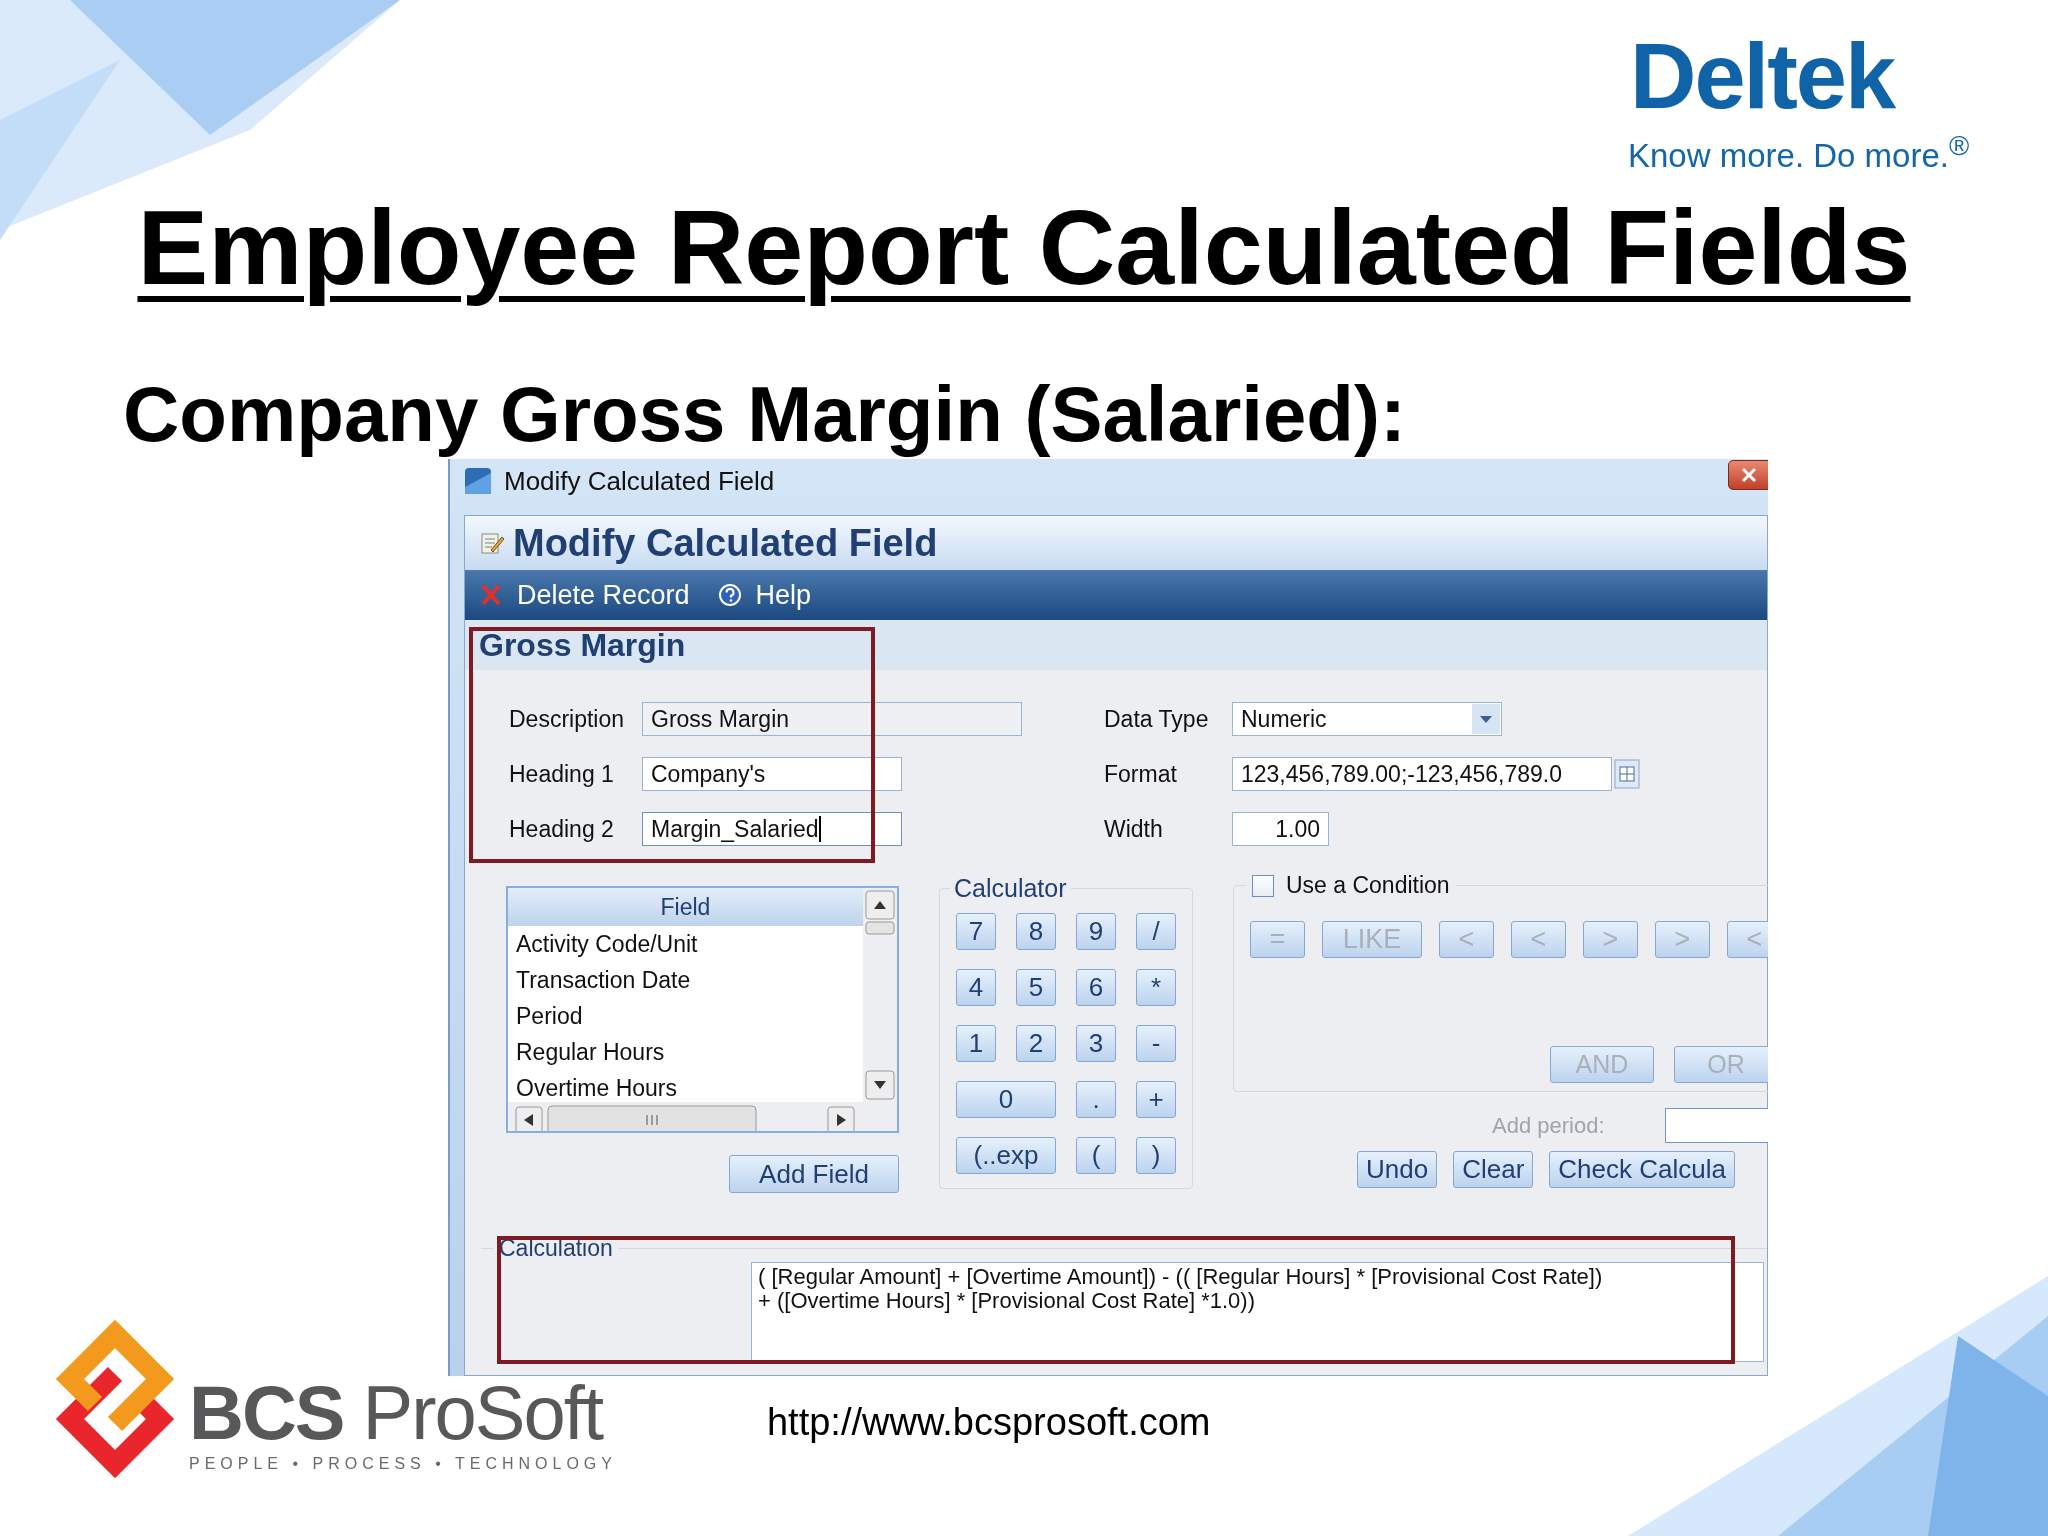 This screenshot has width=2048, height=1536. Describe the element at coordinates (1156, 988) in the screenshot. I see `calculator-key: *` at that location.